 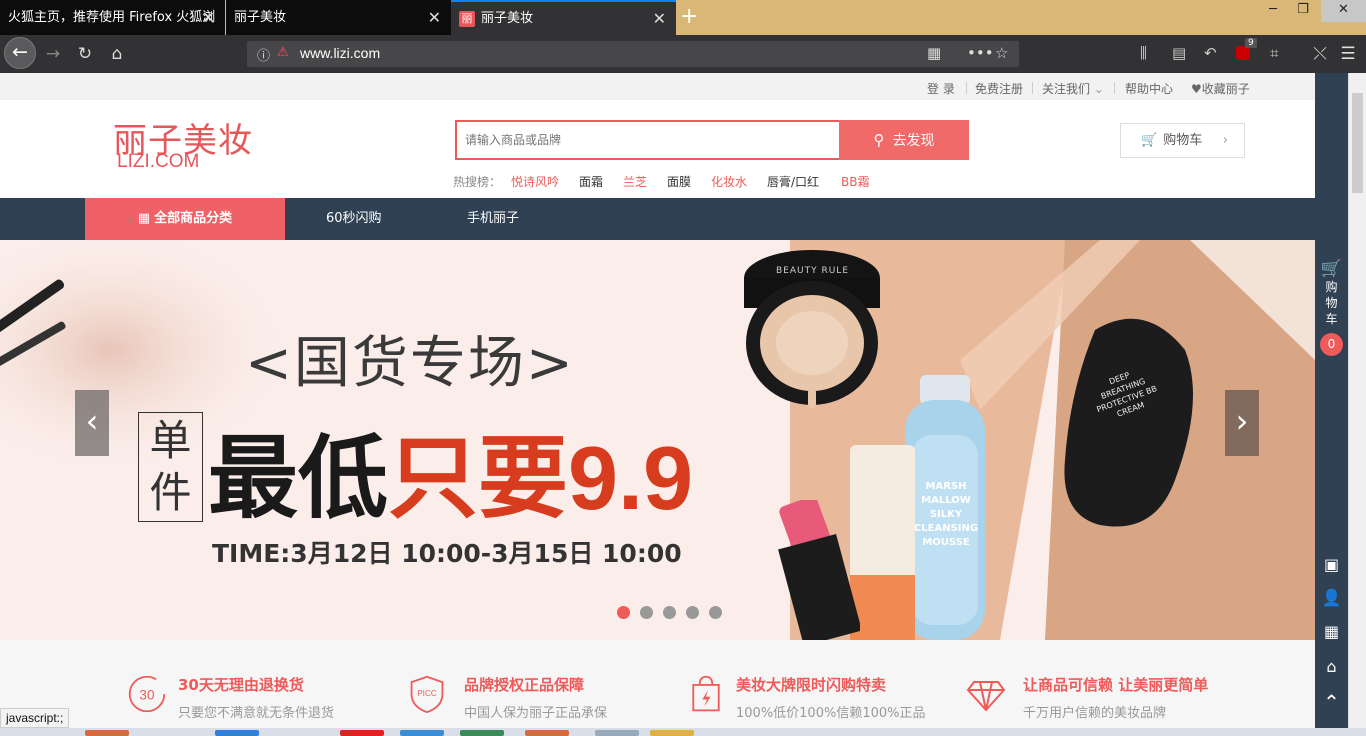 I want to click on all-categories-button: ▦ 全部商品分类, so click(x=185, y=219).